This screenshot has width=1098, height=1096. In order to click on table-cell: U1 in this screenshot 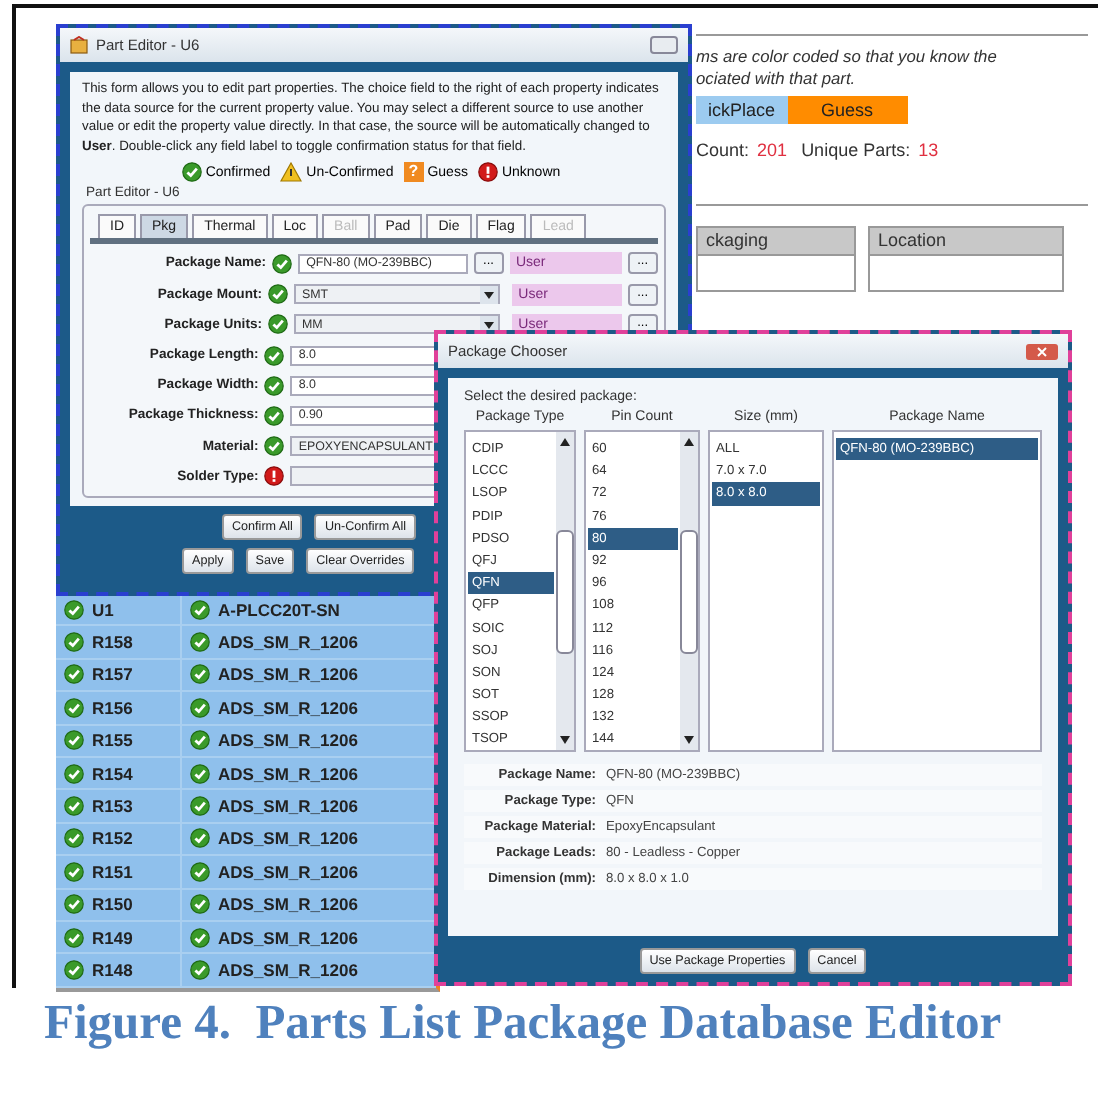, I will do `click(103, 609)`.